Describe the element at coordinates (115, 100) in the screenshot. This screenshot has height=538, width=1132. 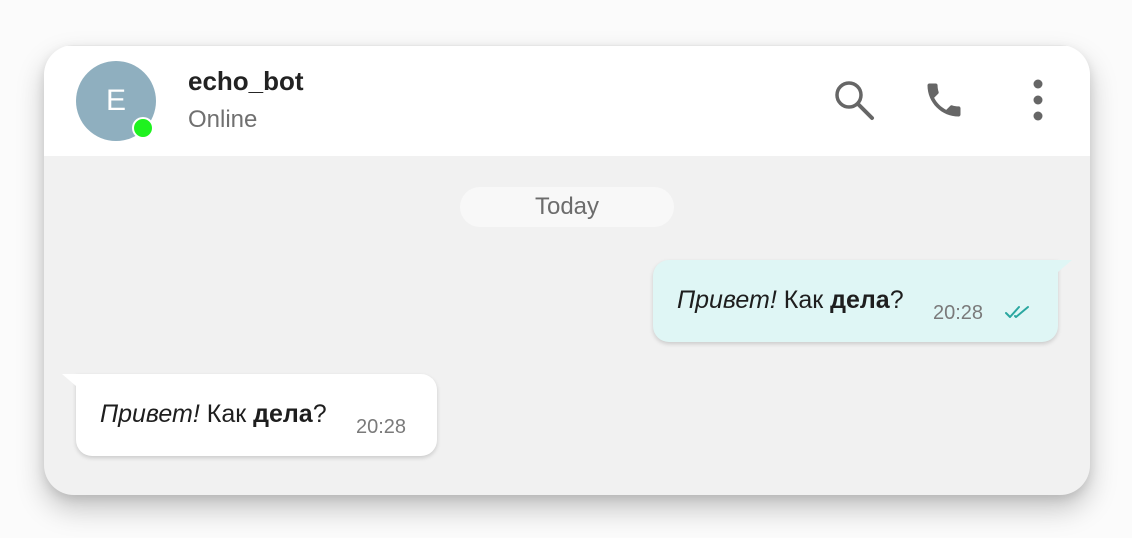
I see `avatar-initial: E` at that location.